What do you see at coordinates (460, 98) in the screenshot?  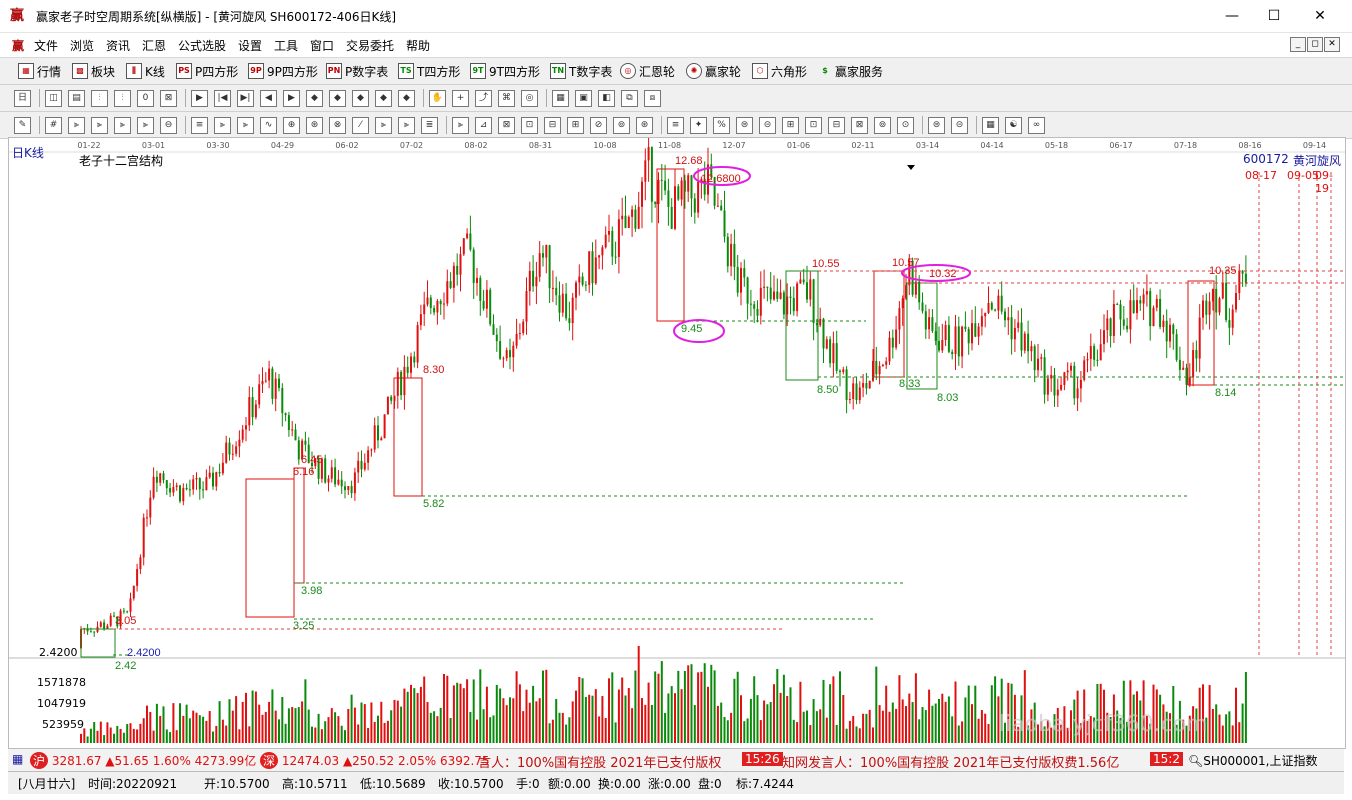 I see `crosshair-icon: +` at bounding box center [460, 98].